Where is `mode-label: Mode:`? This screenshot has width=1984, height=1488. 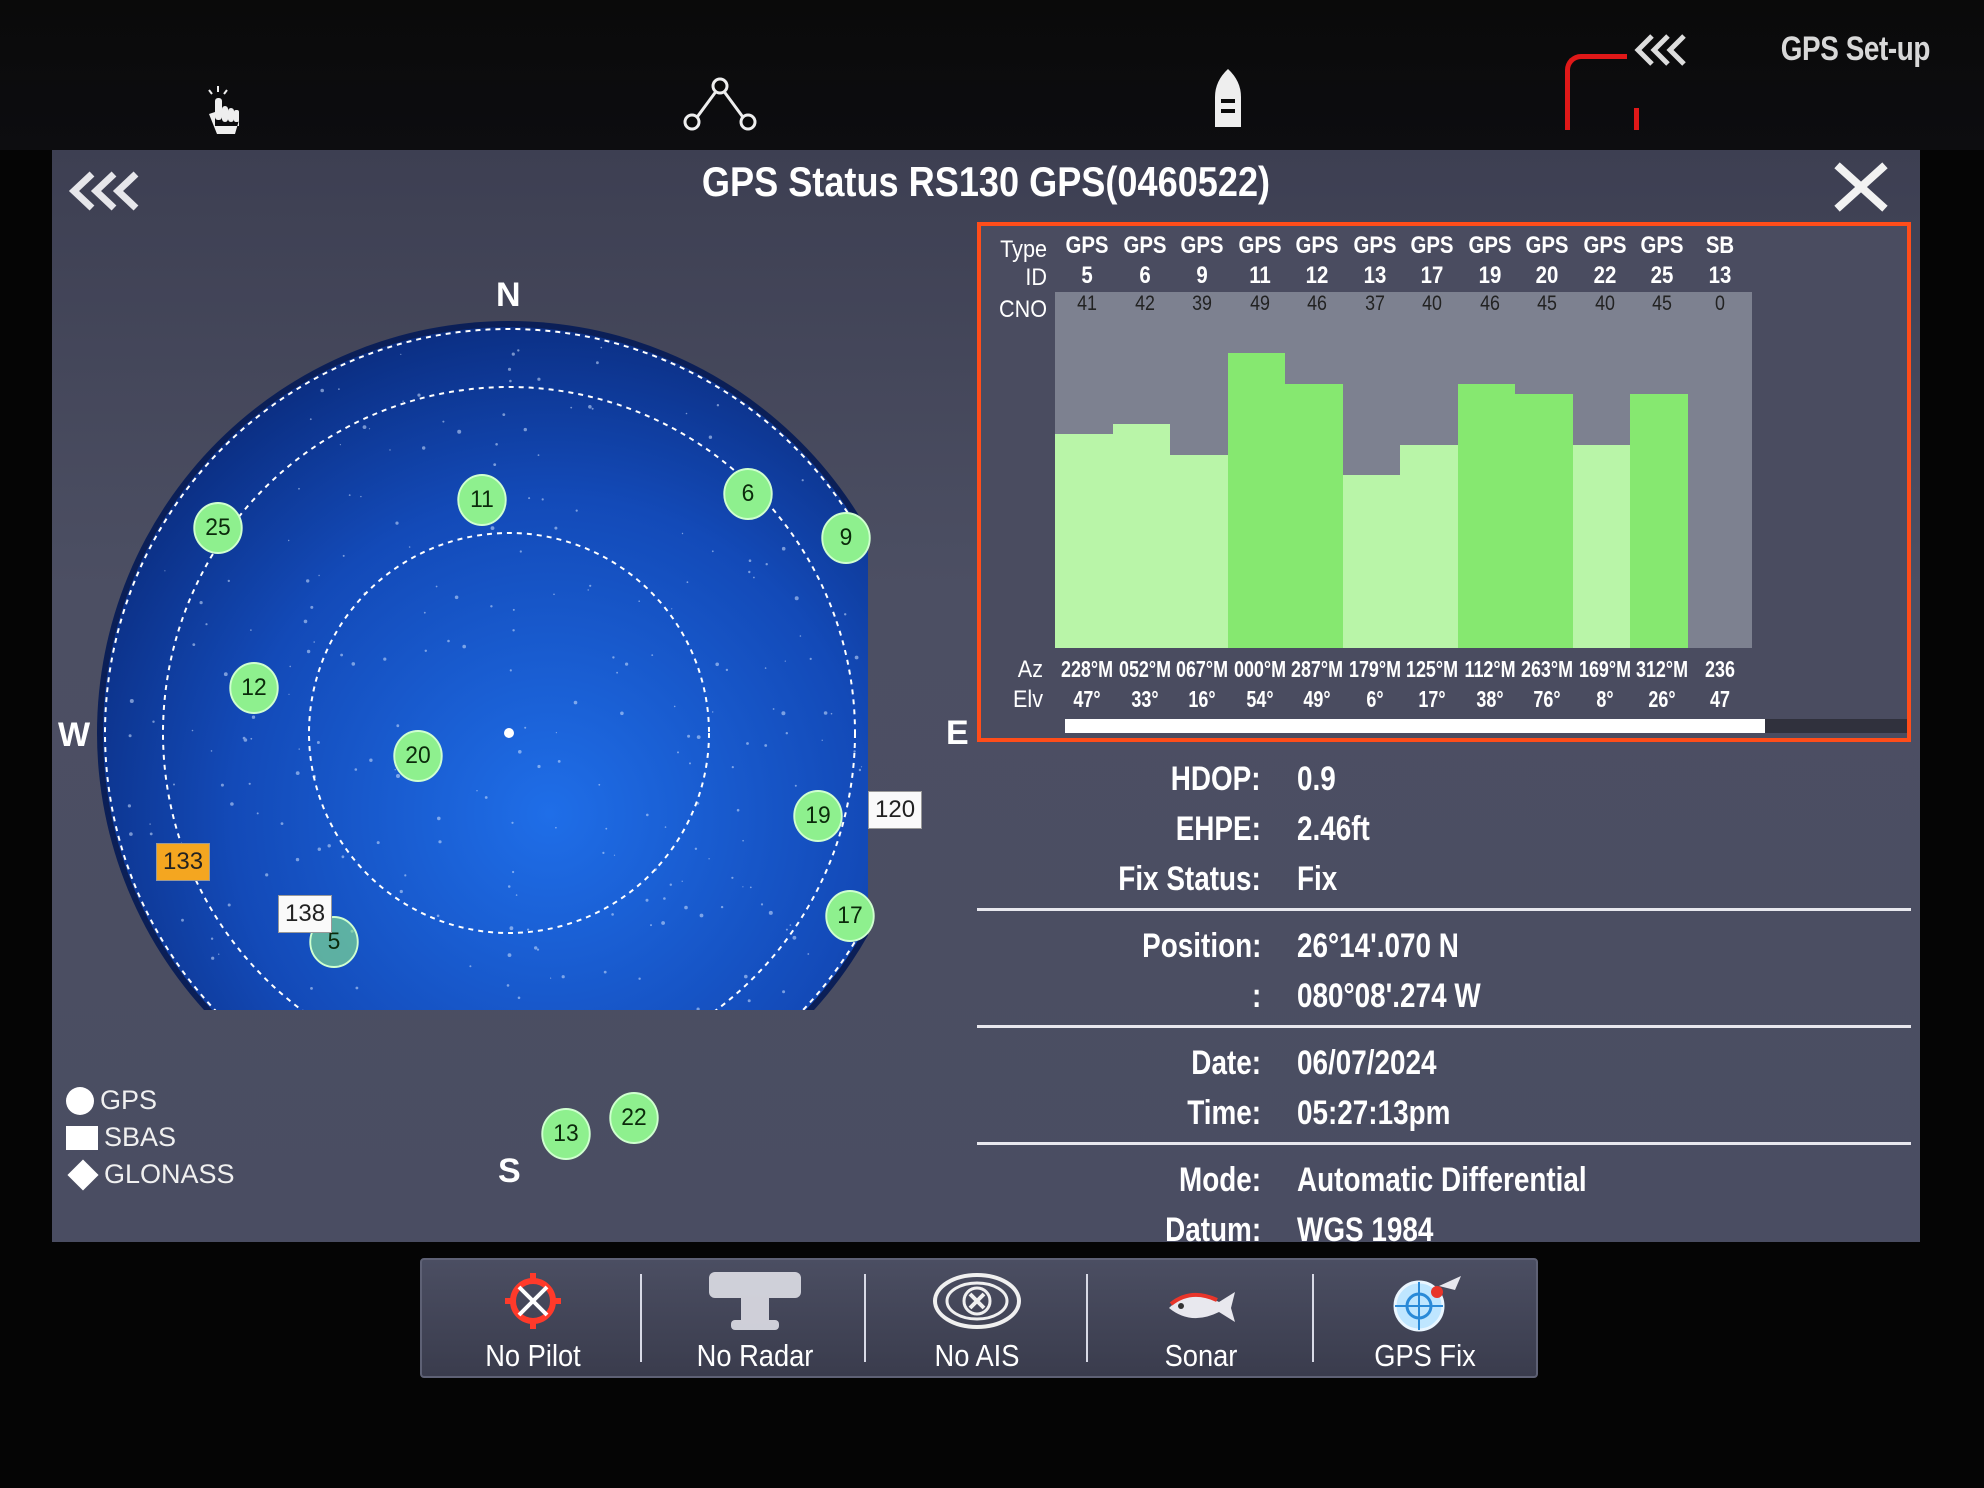 mode-label: Mode: is located at coordinates (1219, 1180).